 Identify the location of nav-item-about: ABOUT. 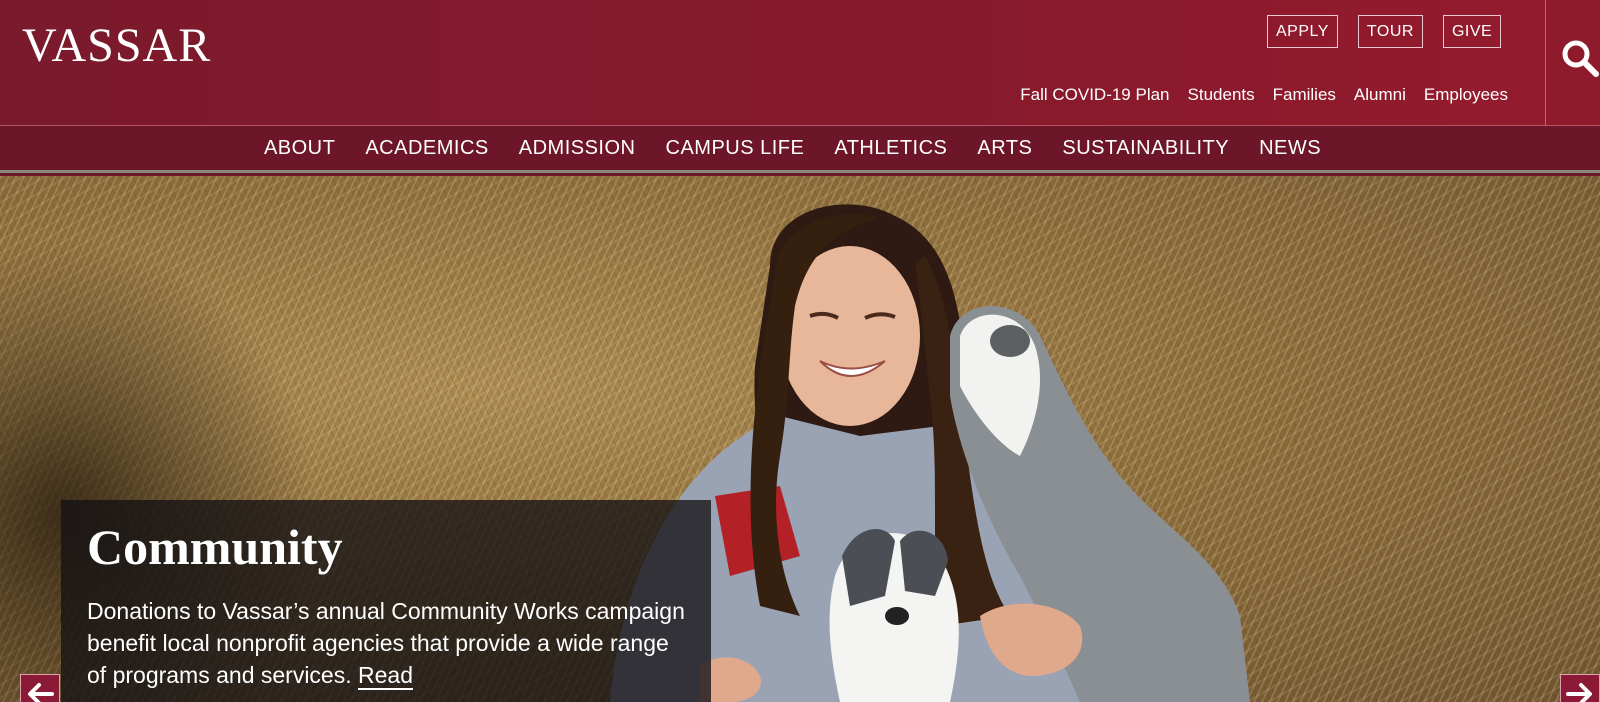
(299, 148).